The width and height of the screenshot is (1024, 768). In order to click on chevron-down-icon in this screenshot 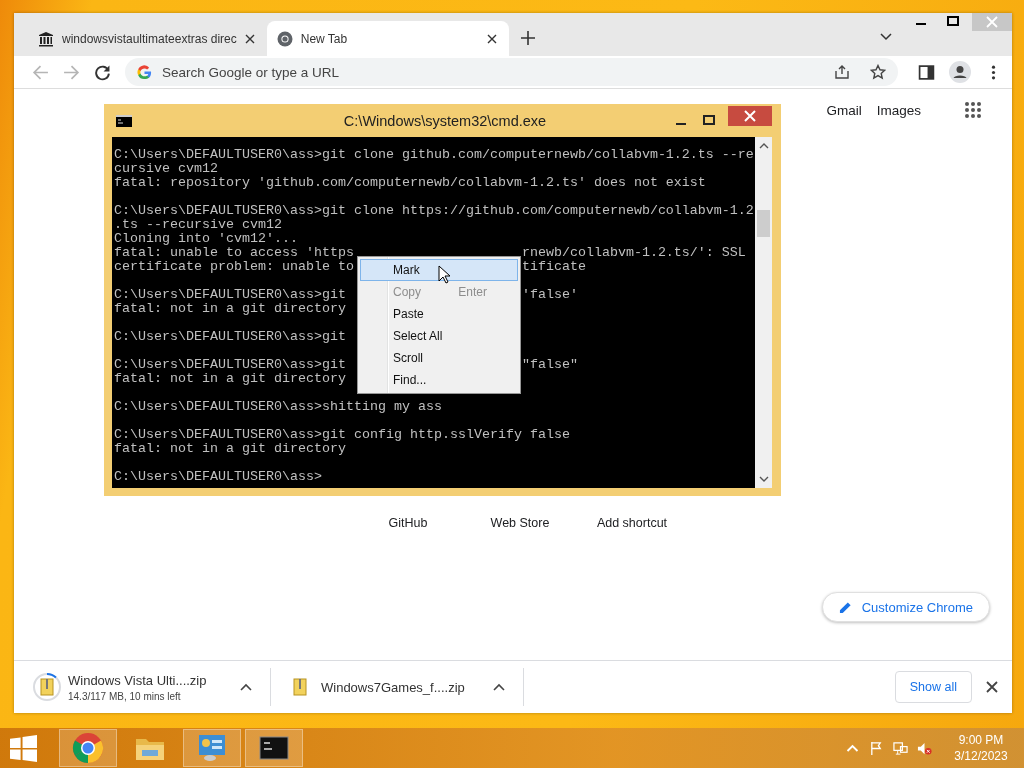, I will do `click(886, 37)`.